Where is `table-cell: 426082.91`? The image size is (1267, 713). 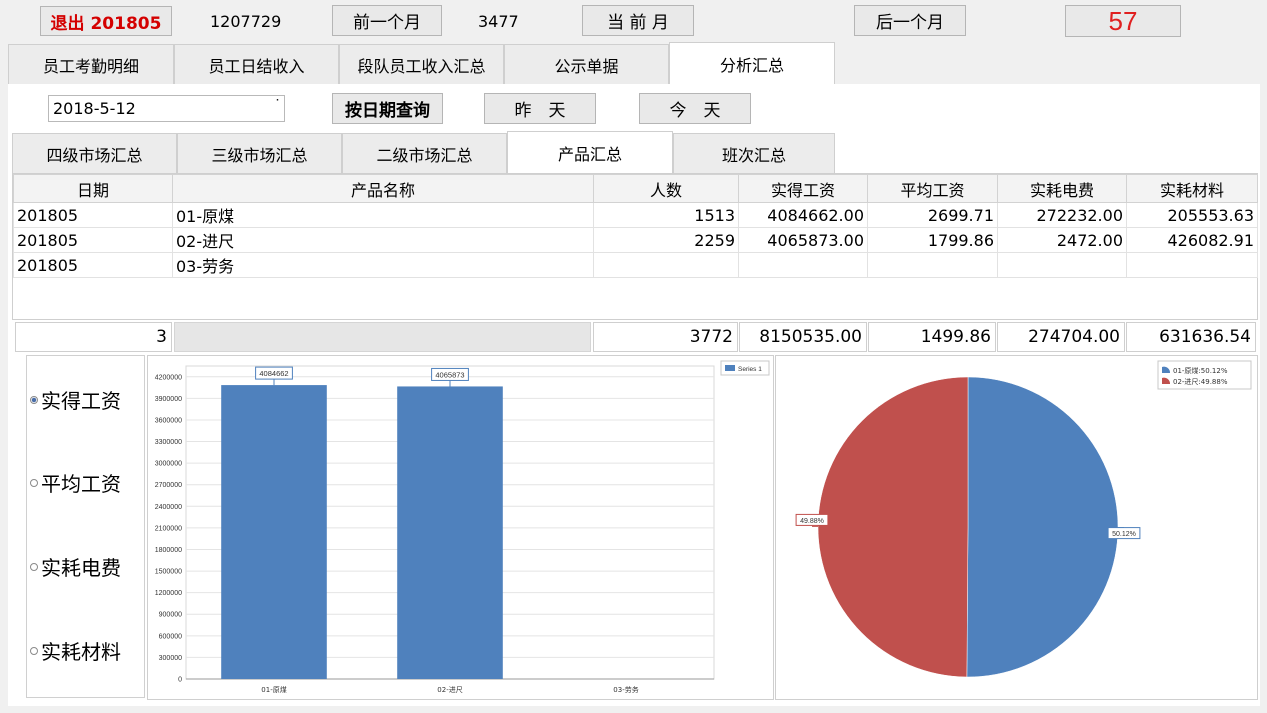
table-cell: 426082.91 is located at coordinates (1192, 240).